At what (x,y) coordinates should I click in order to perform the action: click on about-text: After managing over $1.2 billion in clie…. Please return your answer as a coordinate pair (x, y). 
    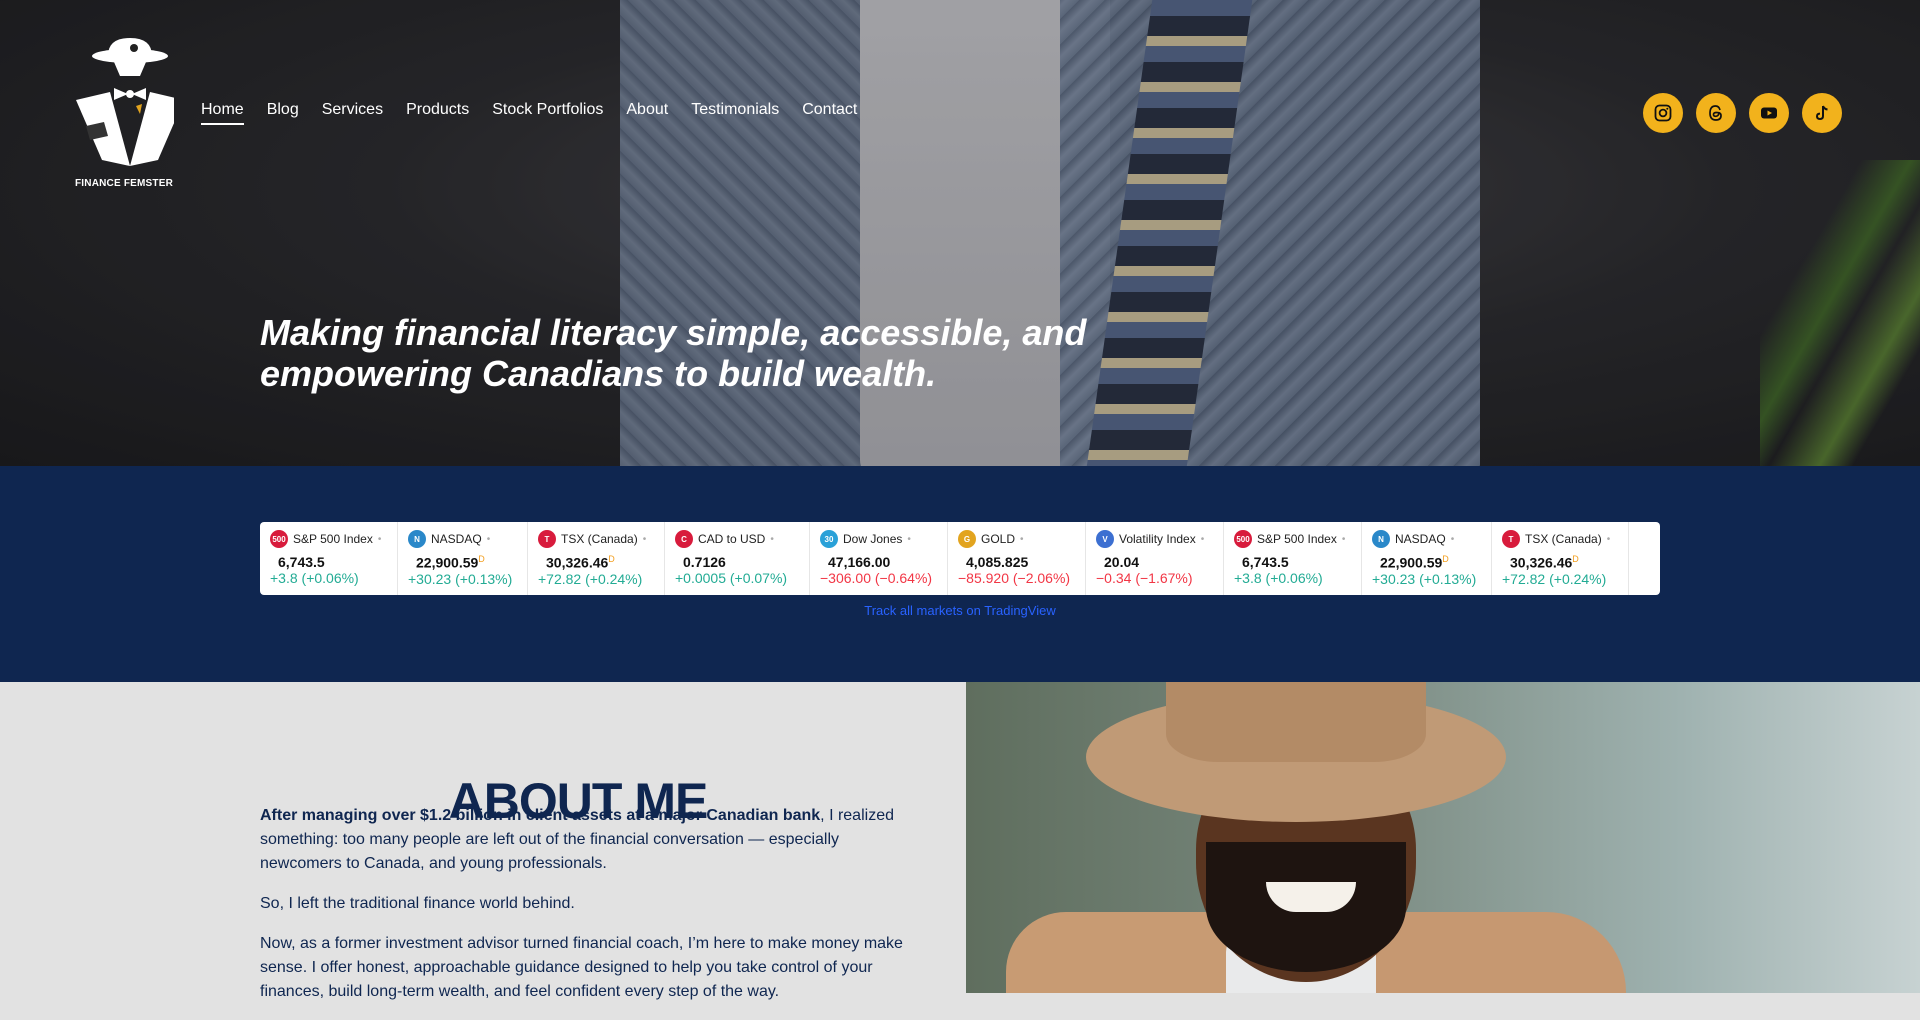
    Looking at the image, I should click on (590, 912).